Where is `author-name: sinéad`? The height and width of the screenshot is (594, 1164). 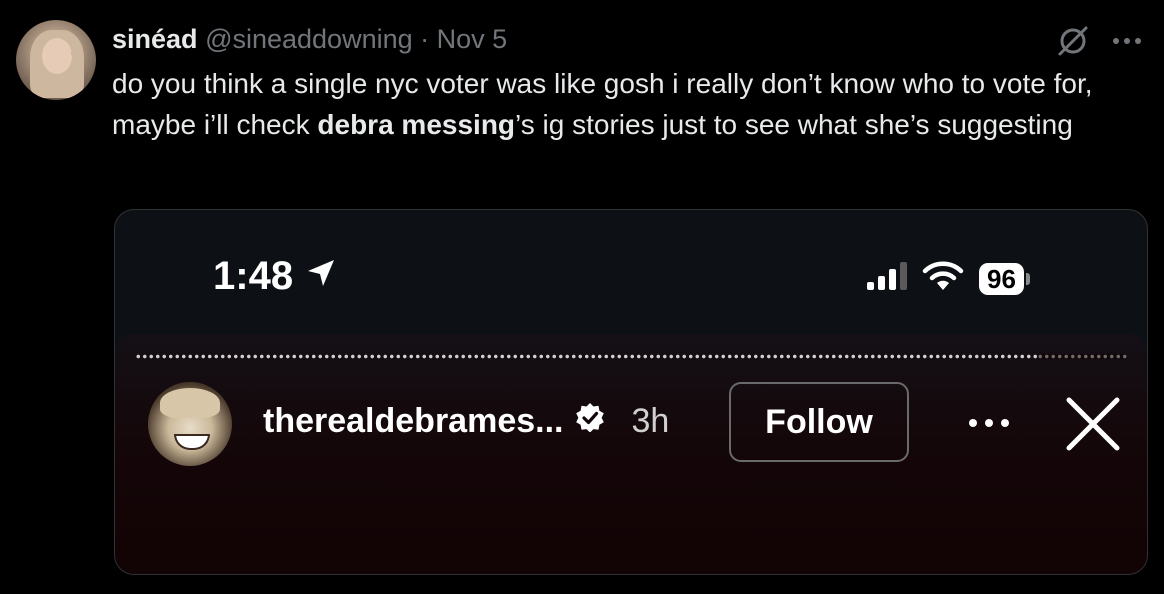
author-name: sinéad is located at coordinates (155, 39).